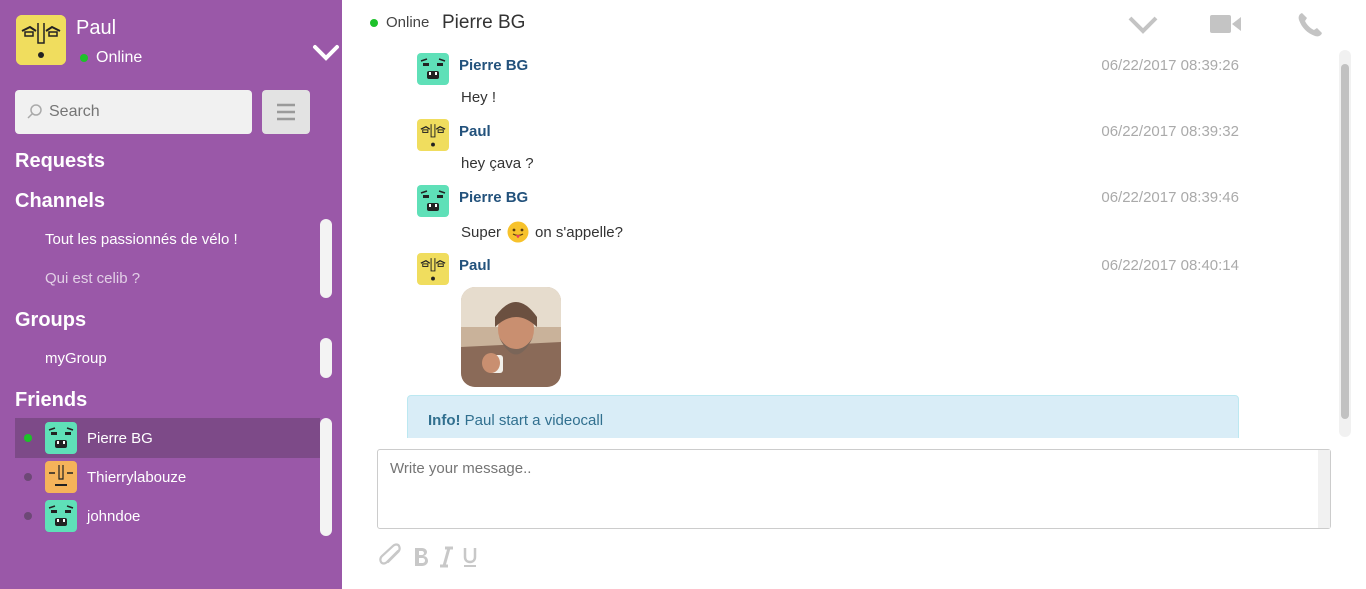 The width and height of the screenshot is (1366, 589). I want to click on friend-name: Pierre BG, so click(120, 438).